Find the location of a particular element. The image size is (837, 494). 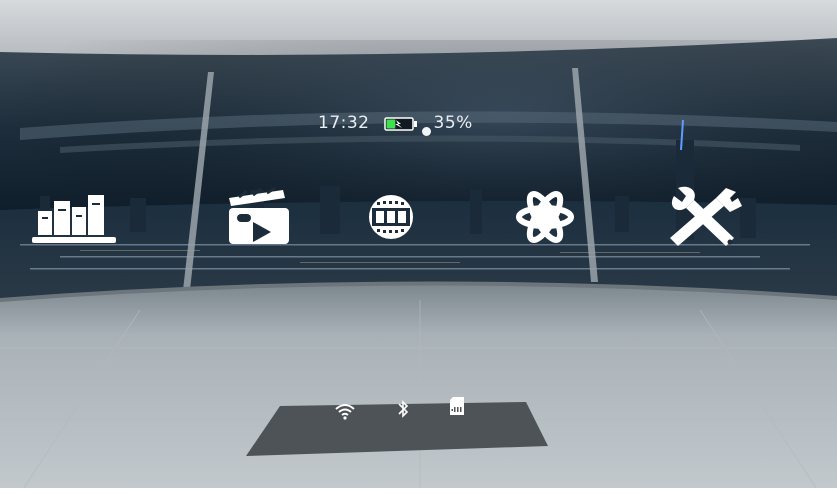

library-books-icon is located at coordinates (74, 219).